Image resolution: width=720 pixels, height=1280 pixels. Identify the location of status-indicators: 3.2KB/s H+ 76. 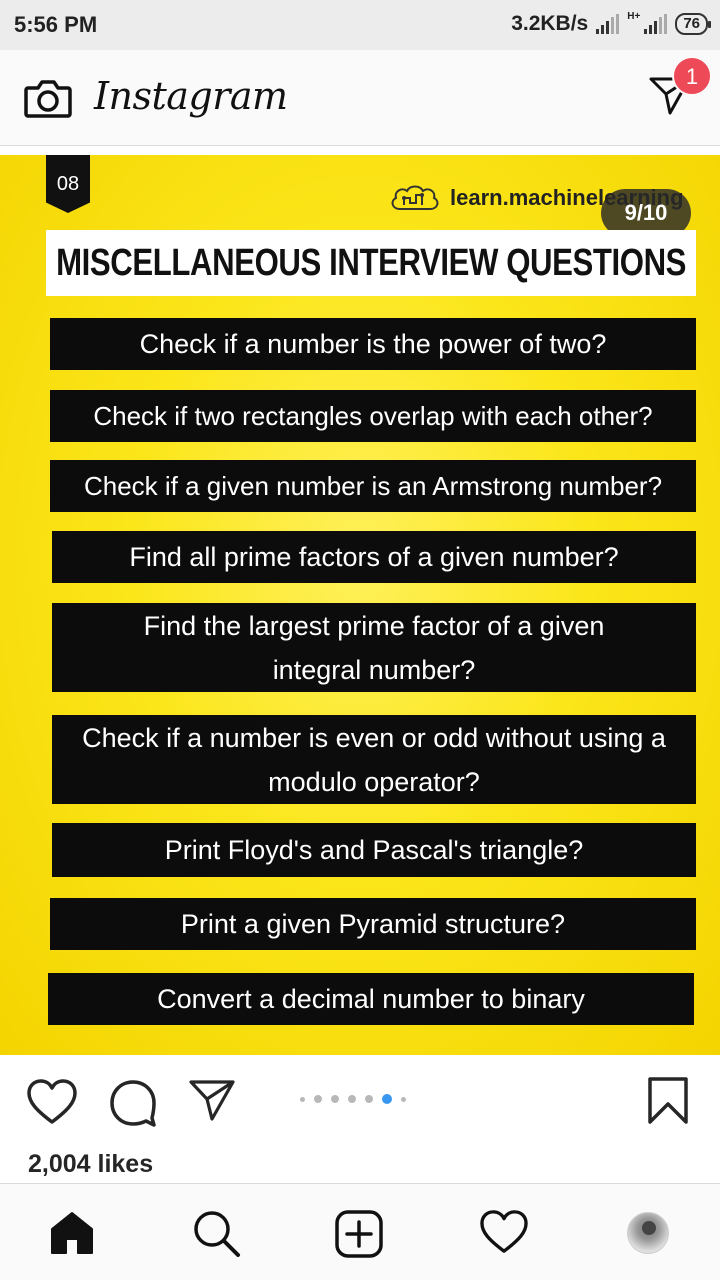
(611, 23).